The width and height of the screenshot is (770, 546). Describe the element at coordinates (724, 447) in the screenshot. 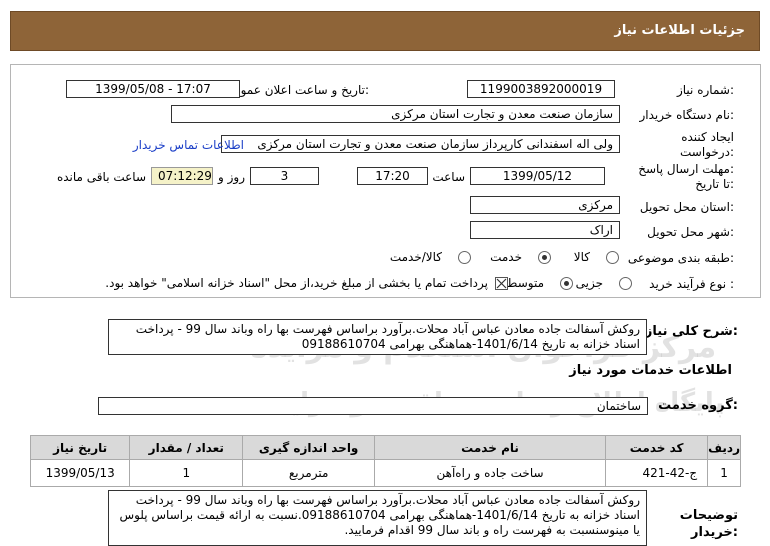

I see `column-header: ردیف` at that location.